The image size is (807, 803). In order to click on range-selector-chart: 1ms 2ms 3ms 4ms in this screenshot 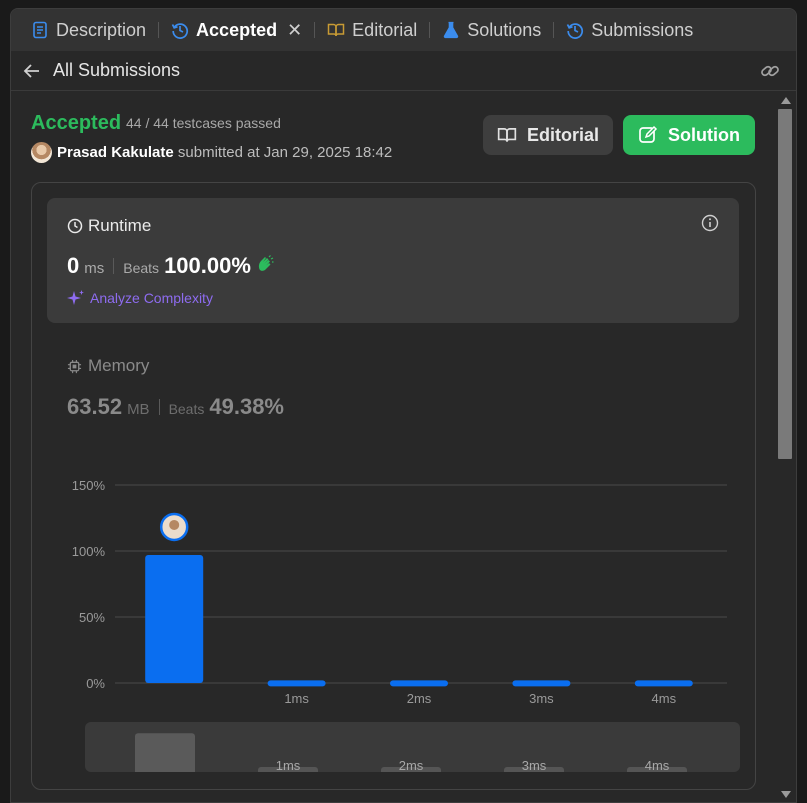, I will do `click(412, 747)`.